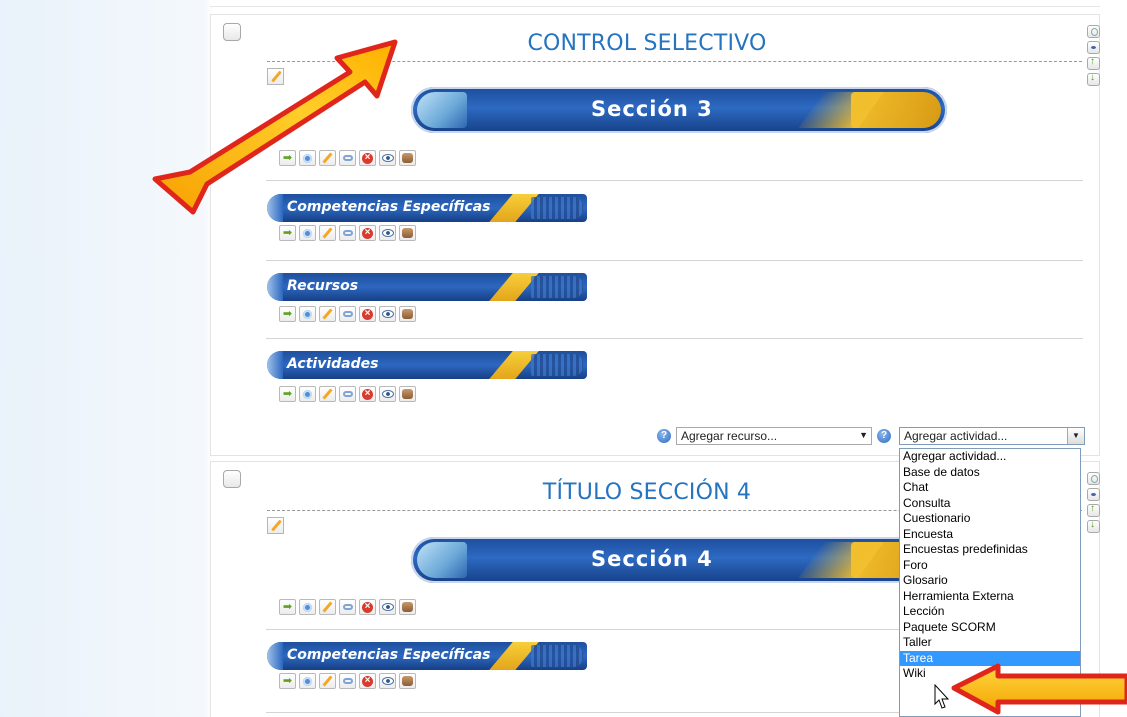 The image size is (1127, 717). What do you see at coordinates (275, 525) in the screenshot?
I see `edit-summary-icon` at bounding box center [275, 525].